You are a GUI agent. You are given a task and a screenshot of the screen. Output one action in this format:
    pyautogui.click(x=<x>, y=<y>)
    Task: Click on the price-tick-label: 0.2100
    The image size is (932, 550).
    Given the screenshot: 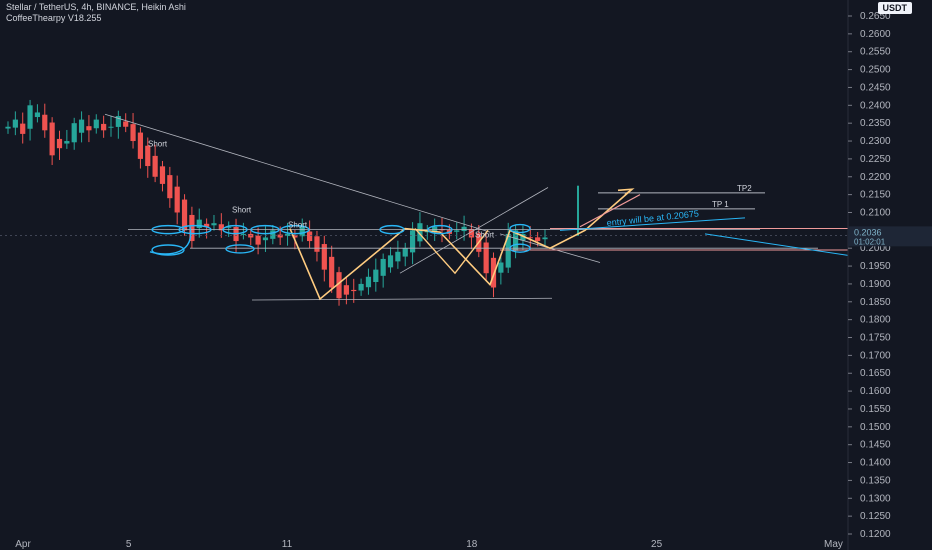 What is the action you would take?
    pyautogui.click(x=875, y=212)
    